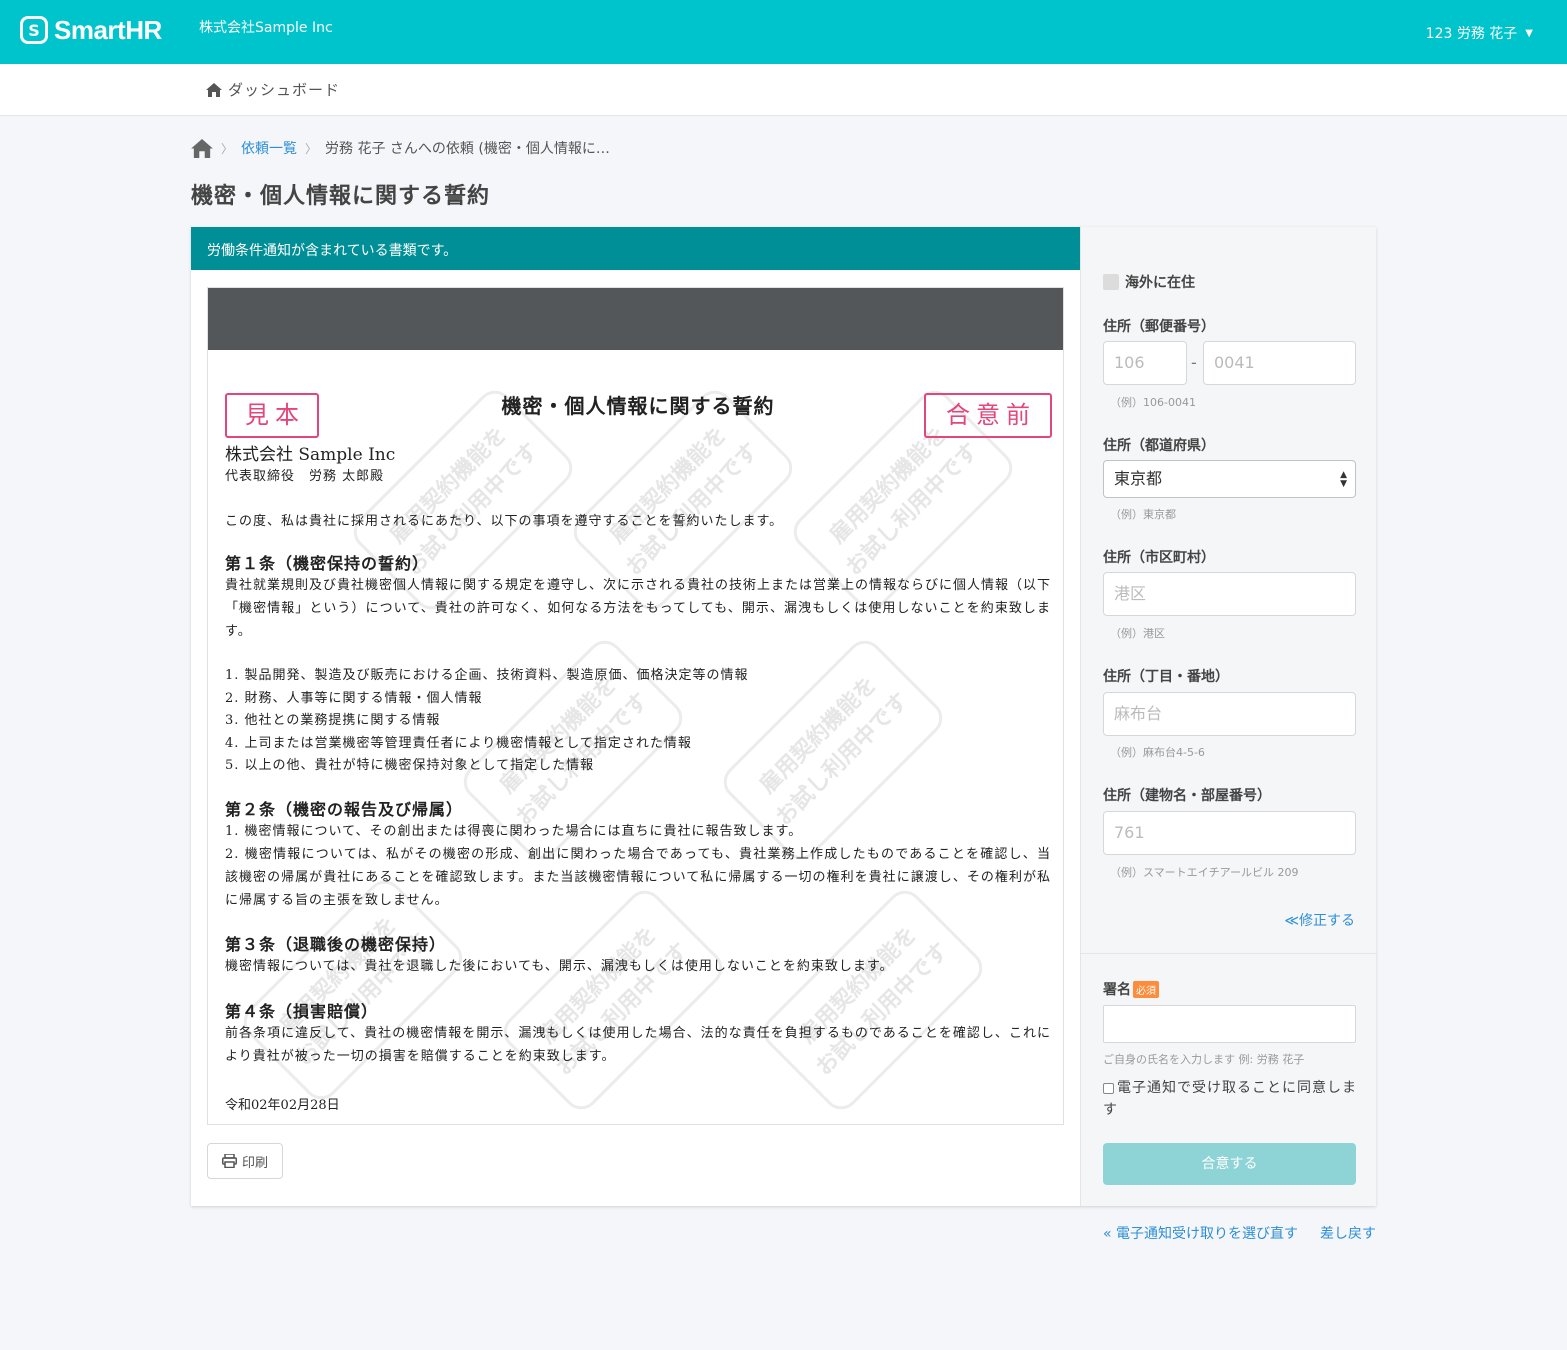 This screenshot has width=1567, height=1350. I want to click on overseas-checkbox-row: 海外に在住, so click(1149, 282).